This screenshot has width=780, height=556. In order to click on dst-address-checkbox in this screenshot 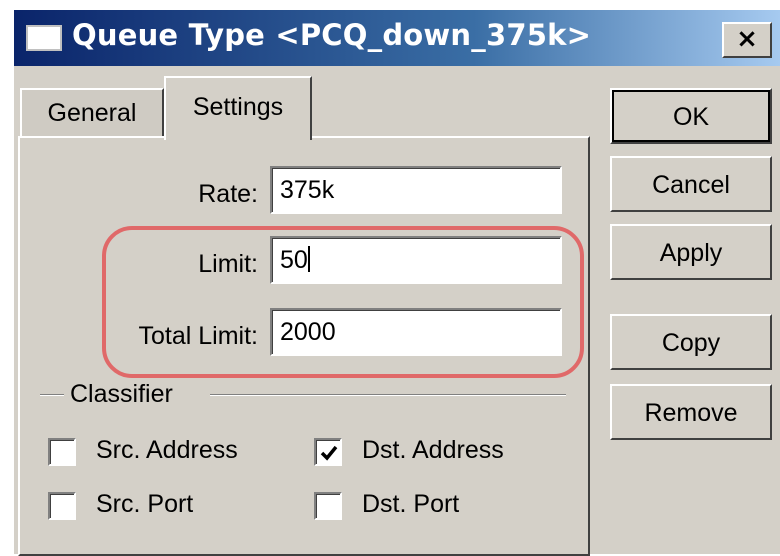, I will do `click(328, 452)`.